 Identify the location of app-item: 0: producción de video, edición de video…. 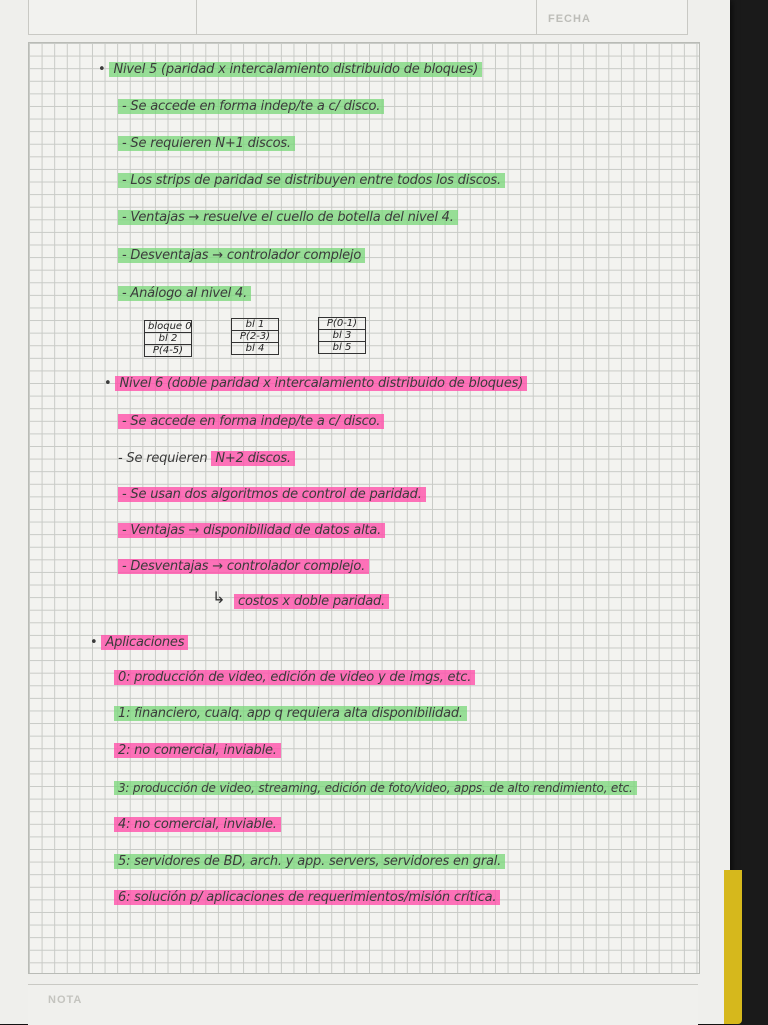
(295, 678).